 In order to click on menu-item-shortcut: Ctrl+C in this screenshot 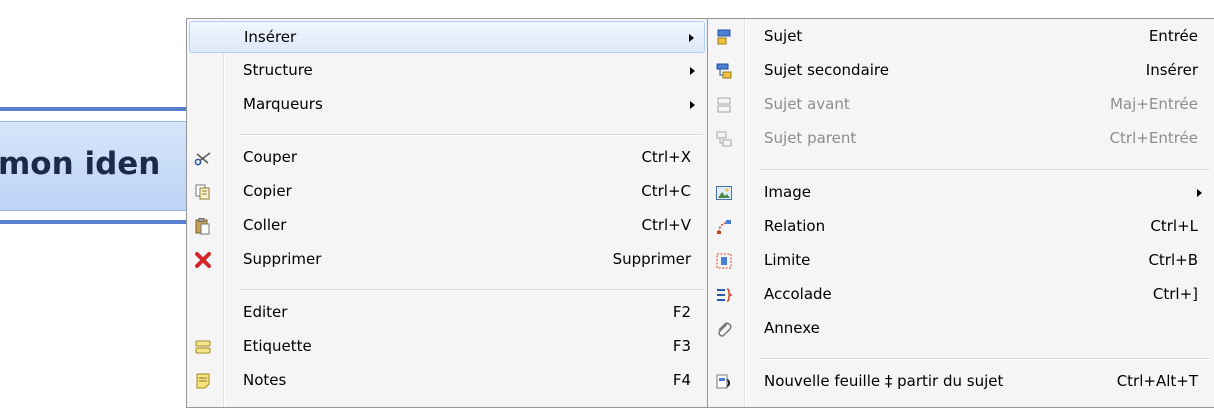, I will do `click(666, 191)`.